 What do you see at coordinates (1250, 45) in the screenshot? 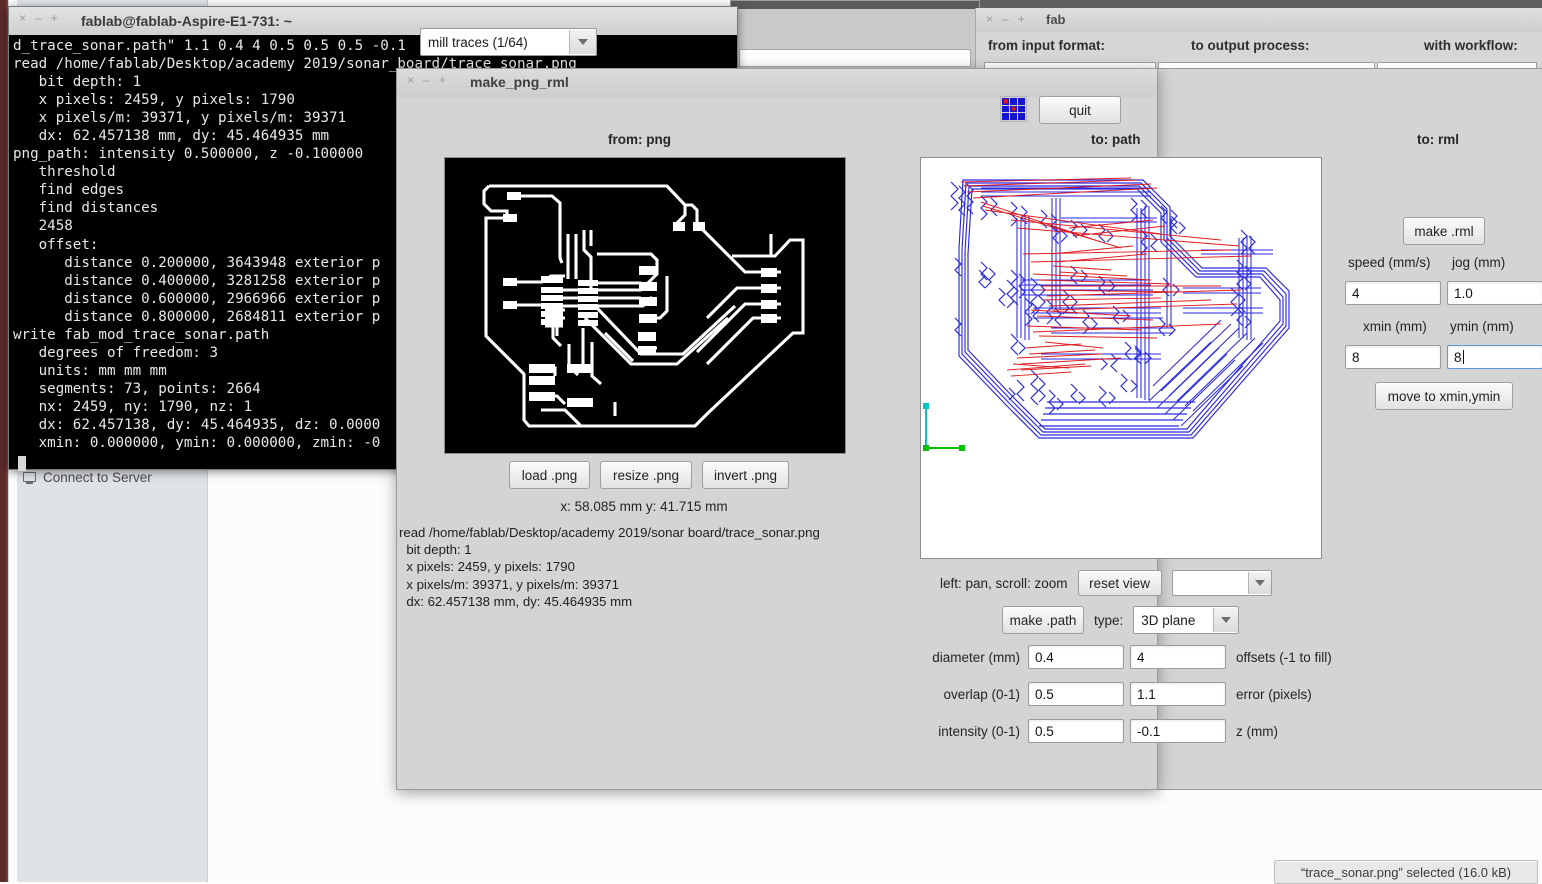
I see `fab-header-output-process: to output process:` at bounding box center [1250, 45].